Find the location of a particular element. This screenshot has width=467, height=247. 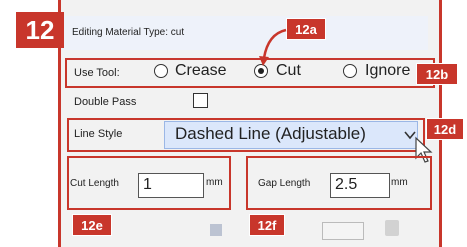

cut-length-value: 1 is located at coordinates (147, 185).